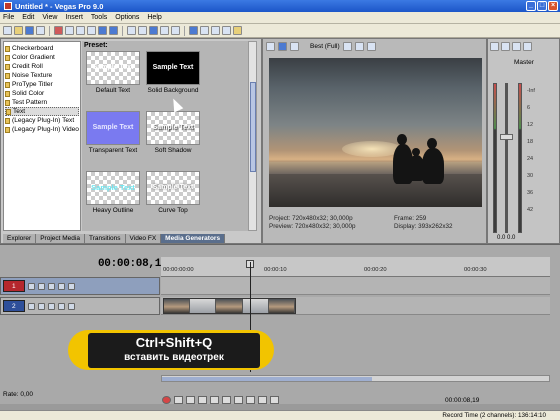 This screenshot has height=420, width=560. What do you see at coordinates (262, 400) in the screenshot?
I see `previous-frame-button` at bounding box center [262, 400].